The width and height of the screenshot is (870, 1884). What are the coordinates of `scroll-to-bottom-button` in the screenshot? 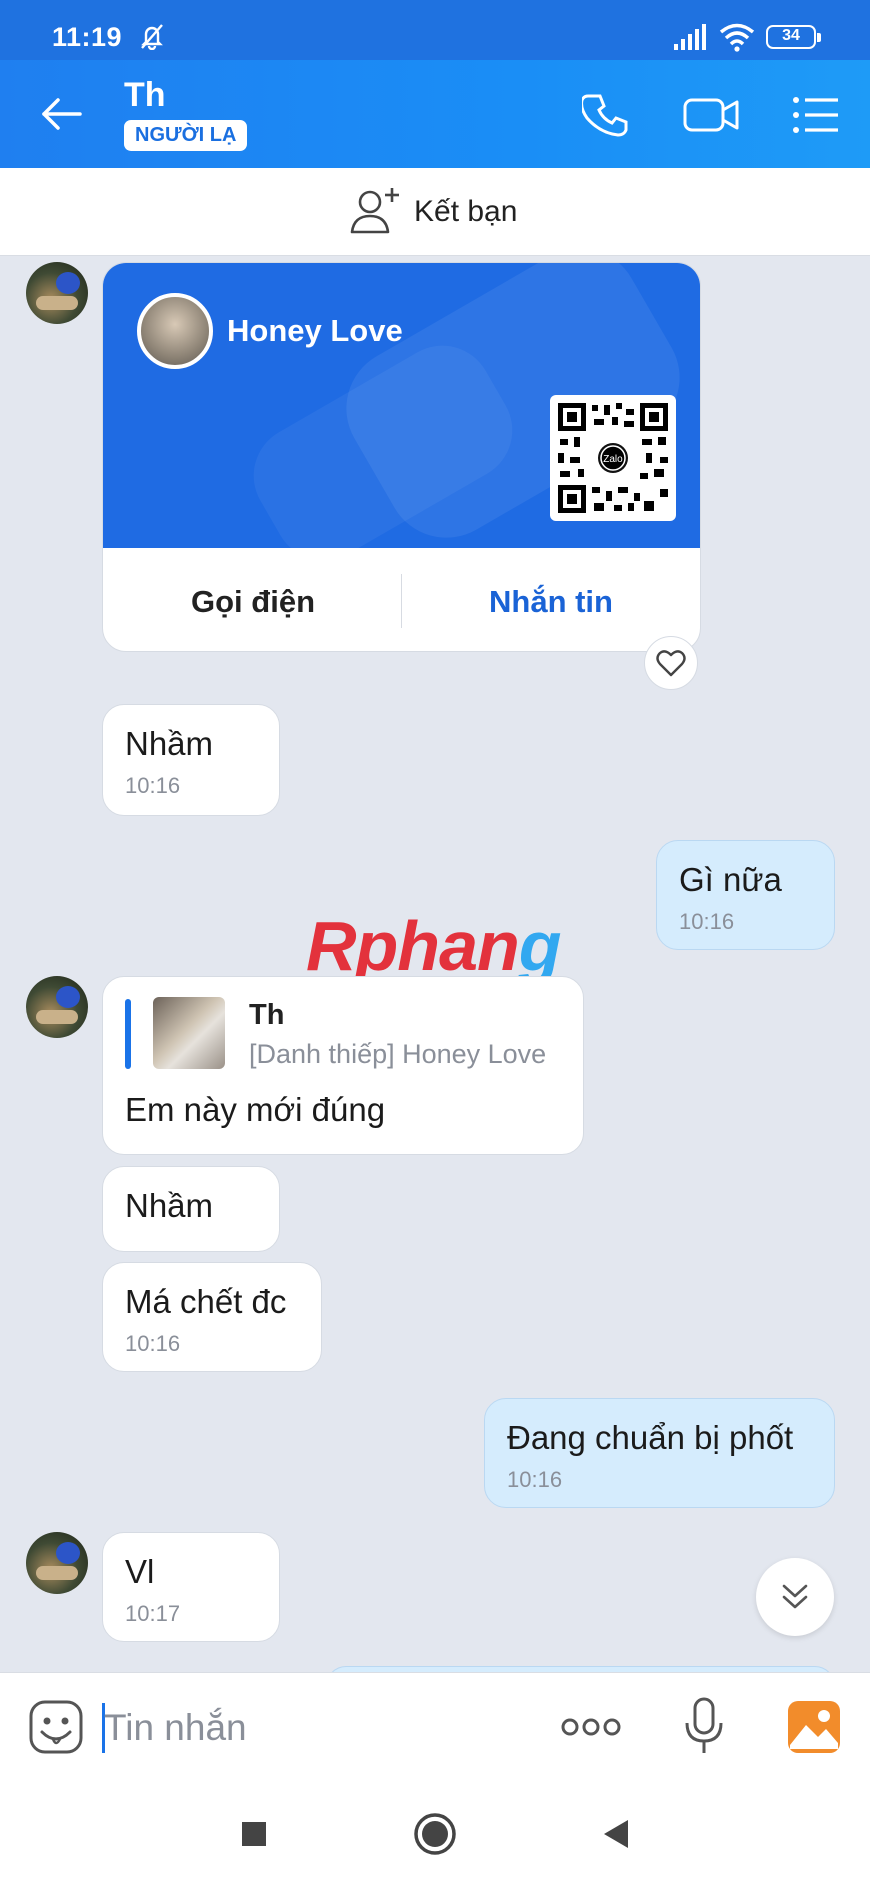 It's located at (795, 1597).